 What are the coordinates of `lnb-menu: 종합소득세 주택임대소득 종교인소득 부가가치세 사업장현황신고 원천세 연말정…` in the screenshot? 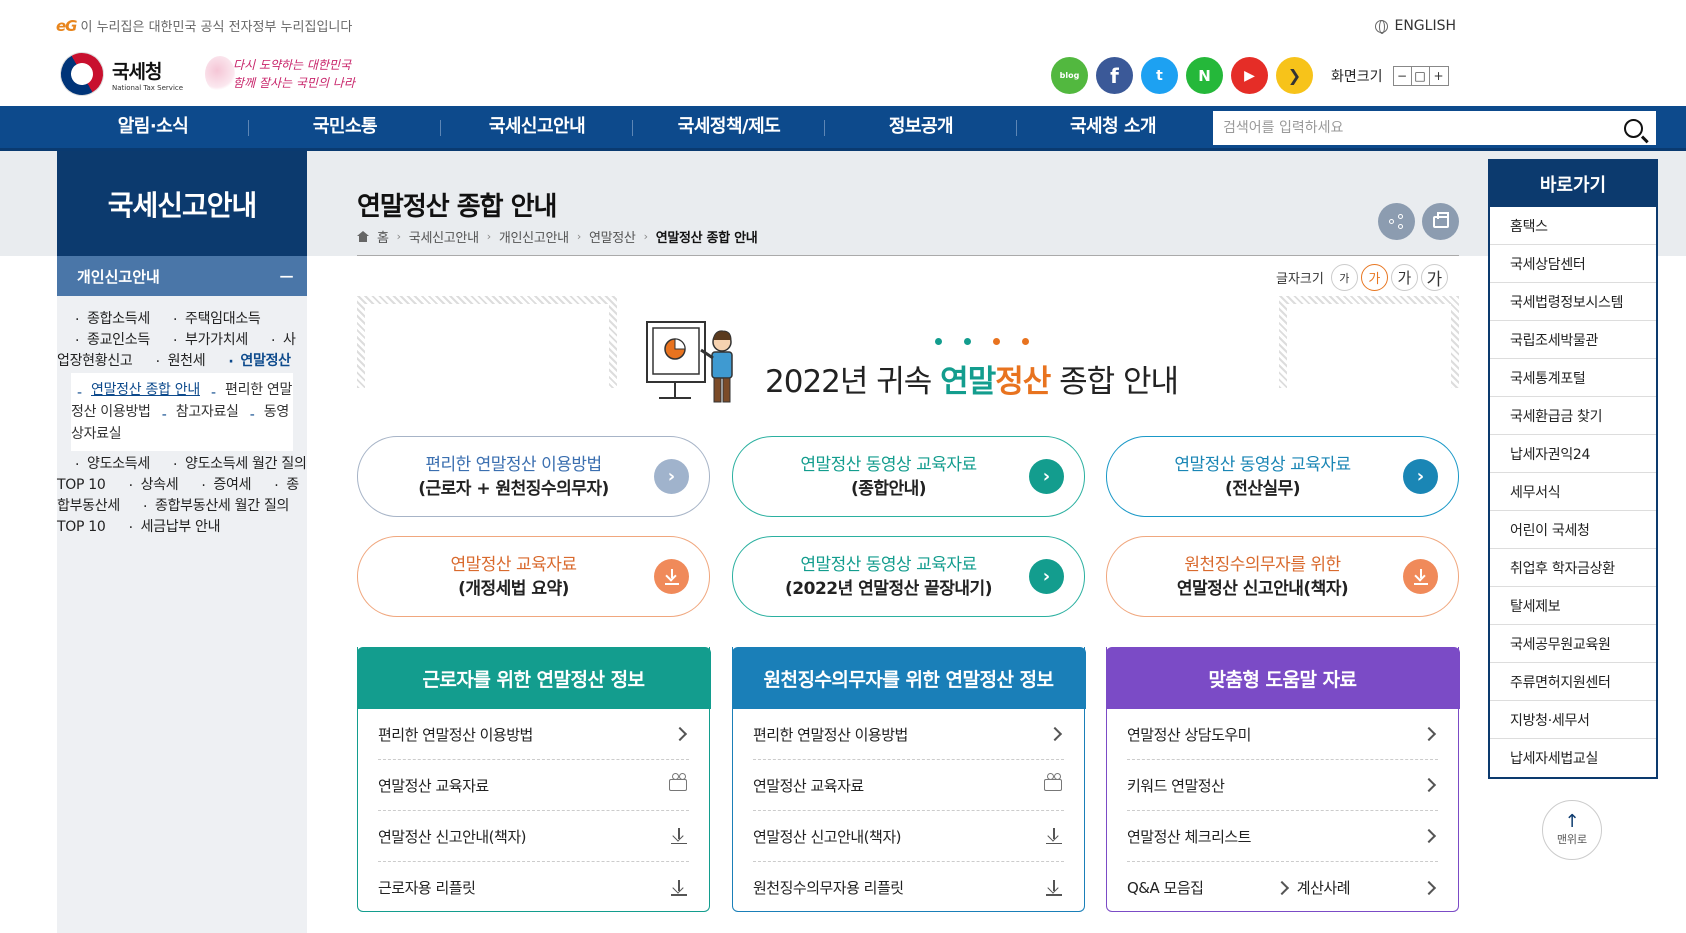 It's located at (182, 614).